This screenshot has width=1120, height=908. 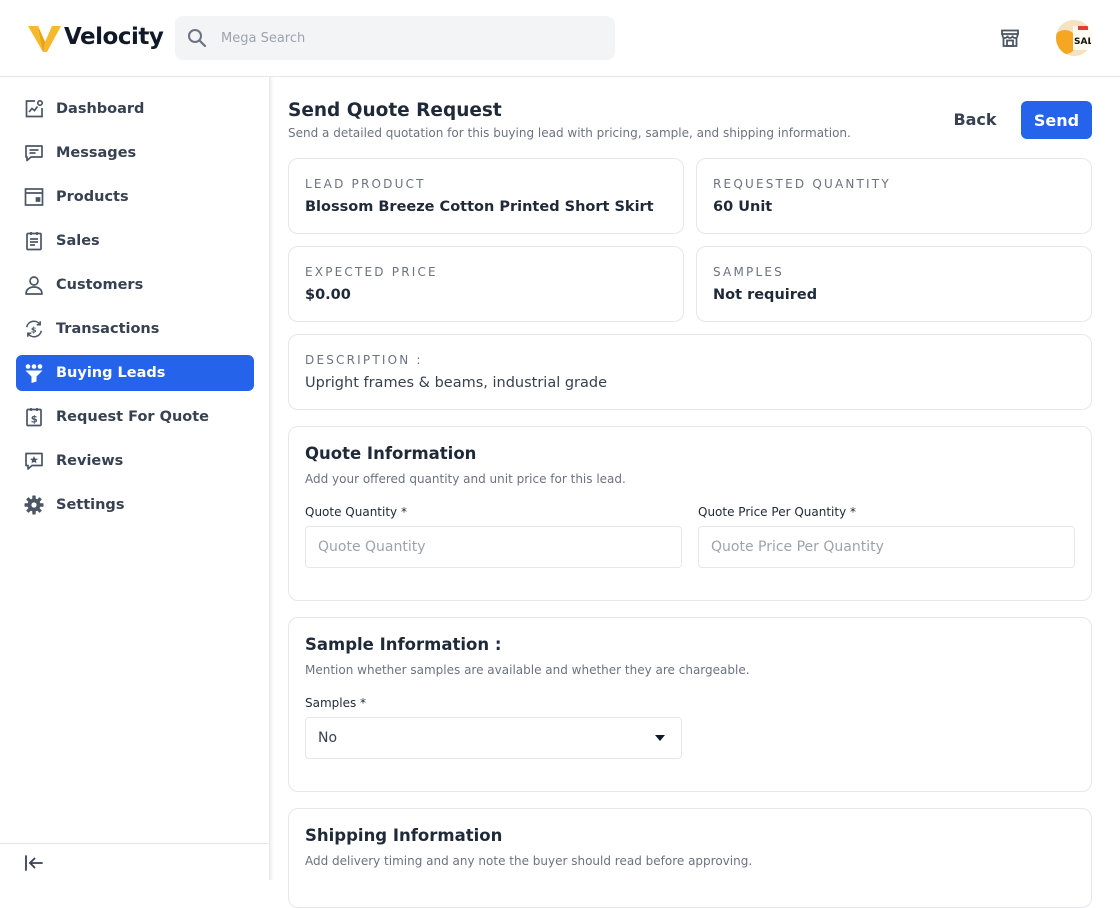 What do you see at coordinates (1056, 120) in the screenshot?
I see `send-button: Send` at bounding box center [1056, 120].